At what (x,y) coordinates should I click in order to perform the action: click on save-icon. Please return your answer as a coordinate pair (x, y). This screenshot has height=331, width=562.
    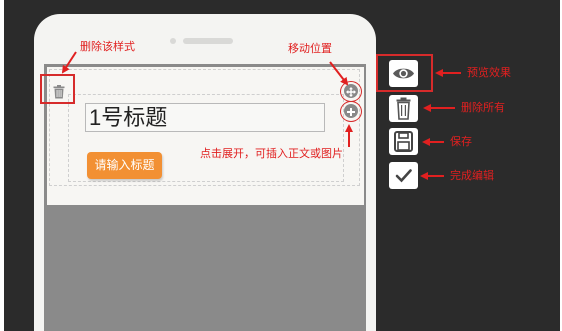
    Looking at the image, I should click on (403, 141).